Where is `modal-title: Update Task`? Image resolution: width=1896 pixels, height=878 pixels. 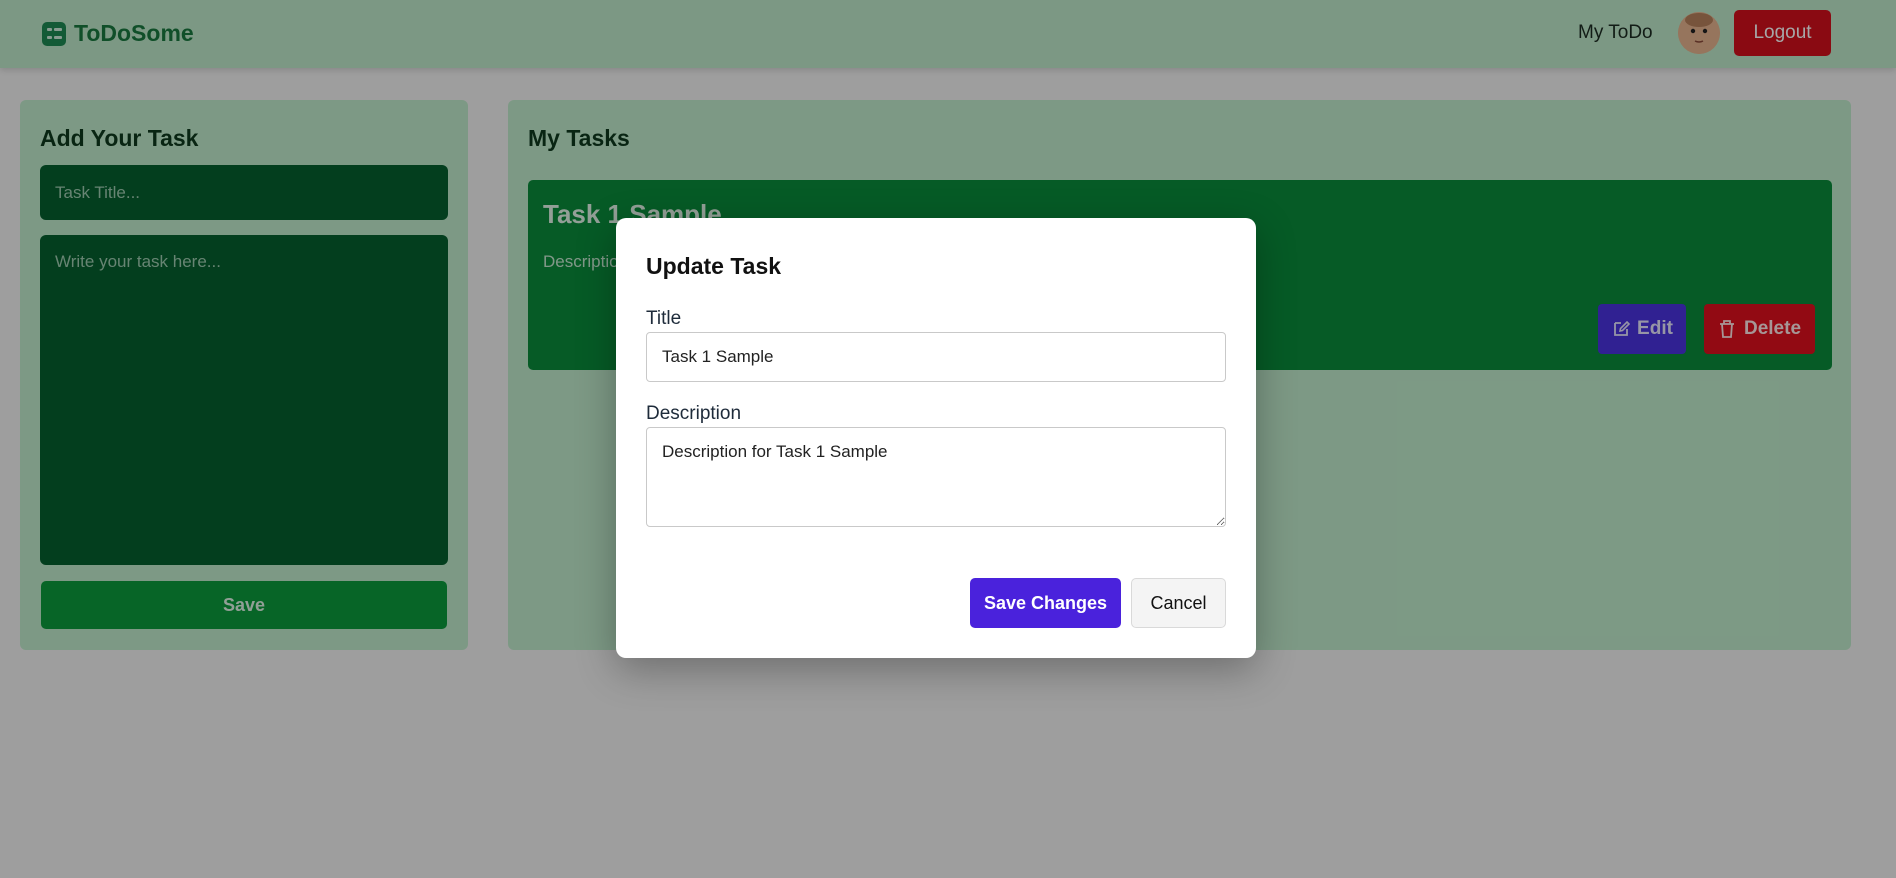 modal-title: Update Task is located at coordinates (714, 266).